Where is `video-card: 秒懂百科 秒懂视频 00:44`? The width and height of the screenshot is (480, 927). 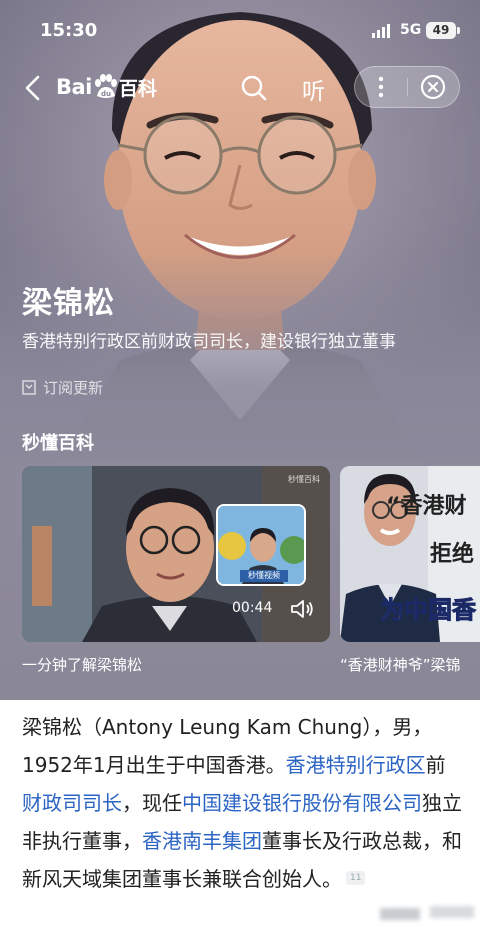
video-card: 秒懂百科 秒懂视频 00:44 is located at coordinates (176, 554).